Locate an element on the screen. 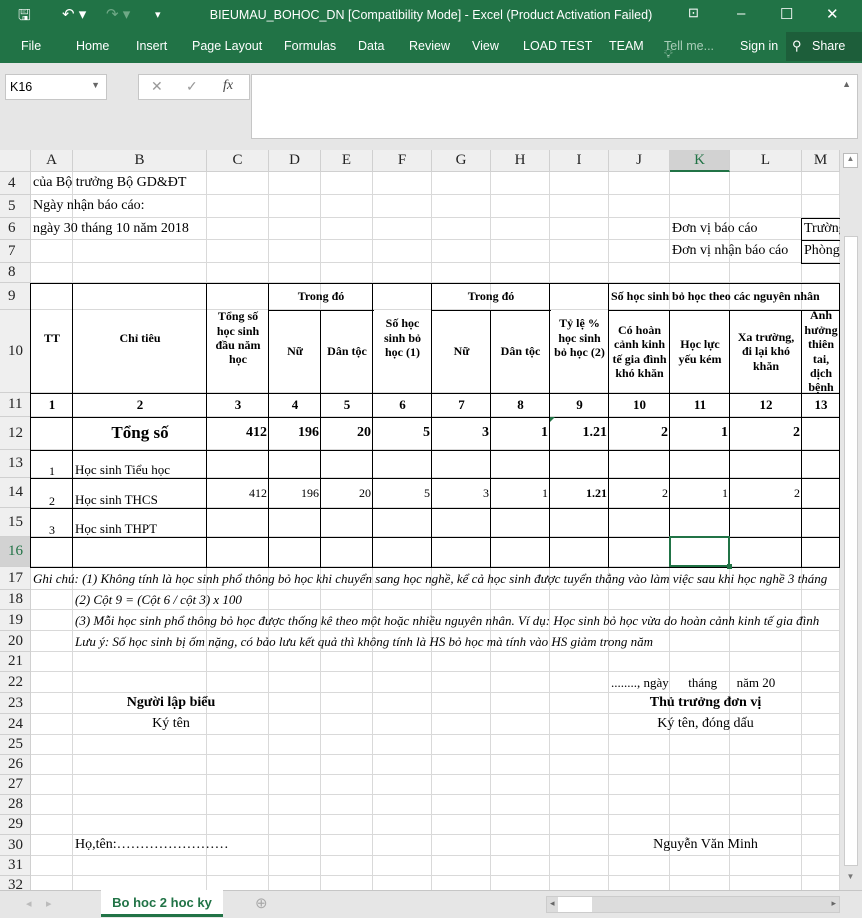 The image size is (862, 918). sign-in-link: Sign in is located at coordinates (759, 46).